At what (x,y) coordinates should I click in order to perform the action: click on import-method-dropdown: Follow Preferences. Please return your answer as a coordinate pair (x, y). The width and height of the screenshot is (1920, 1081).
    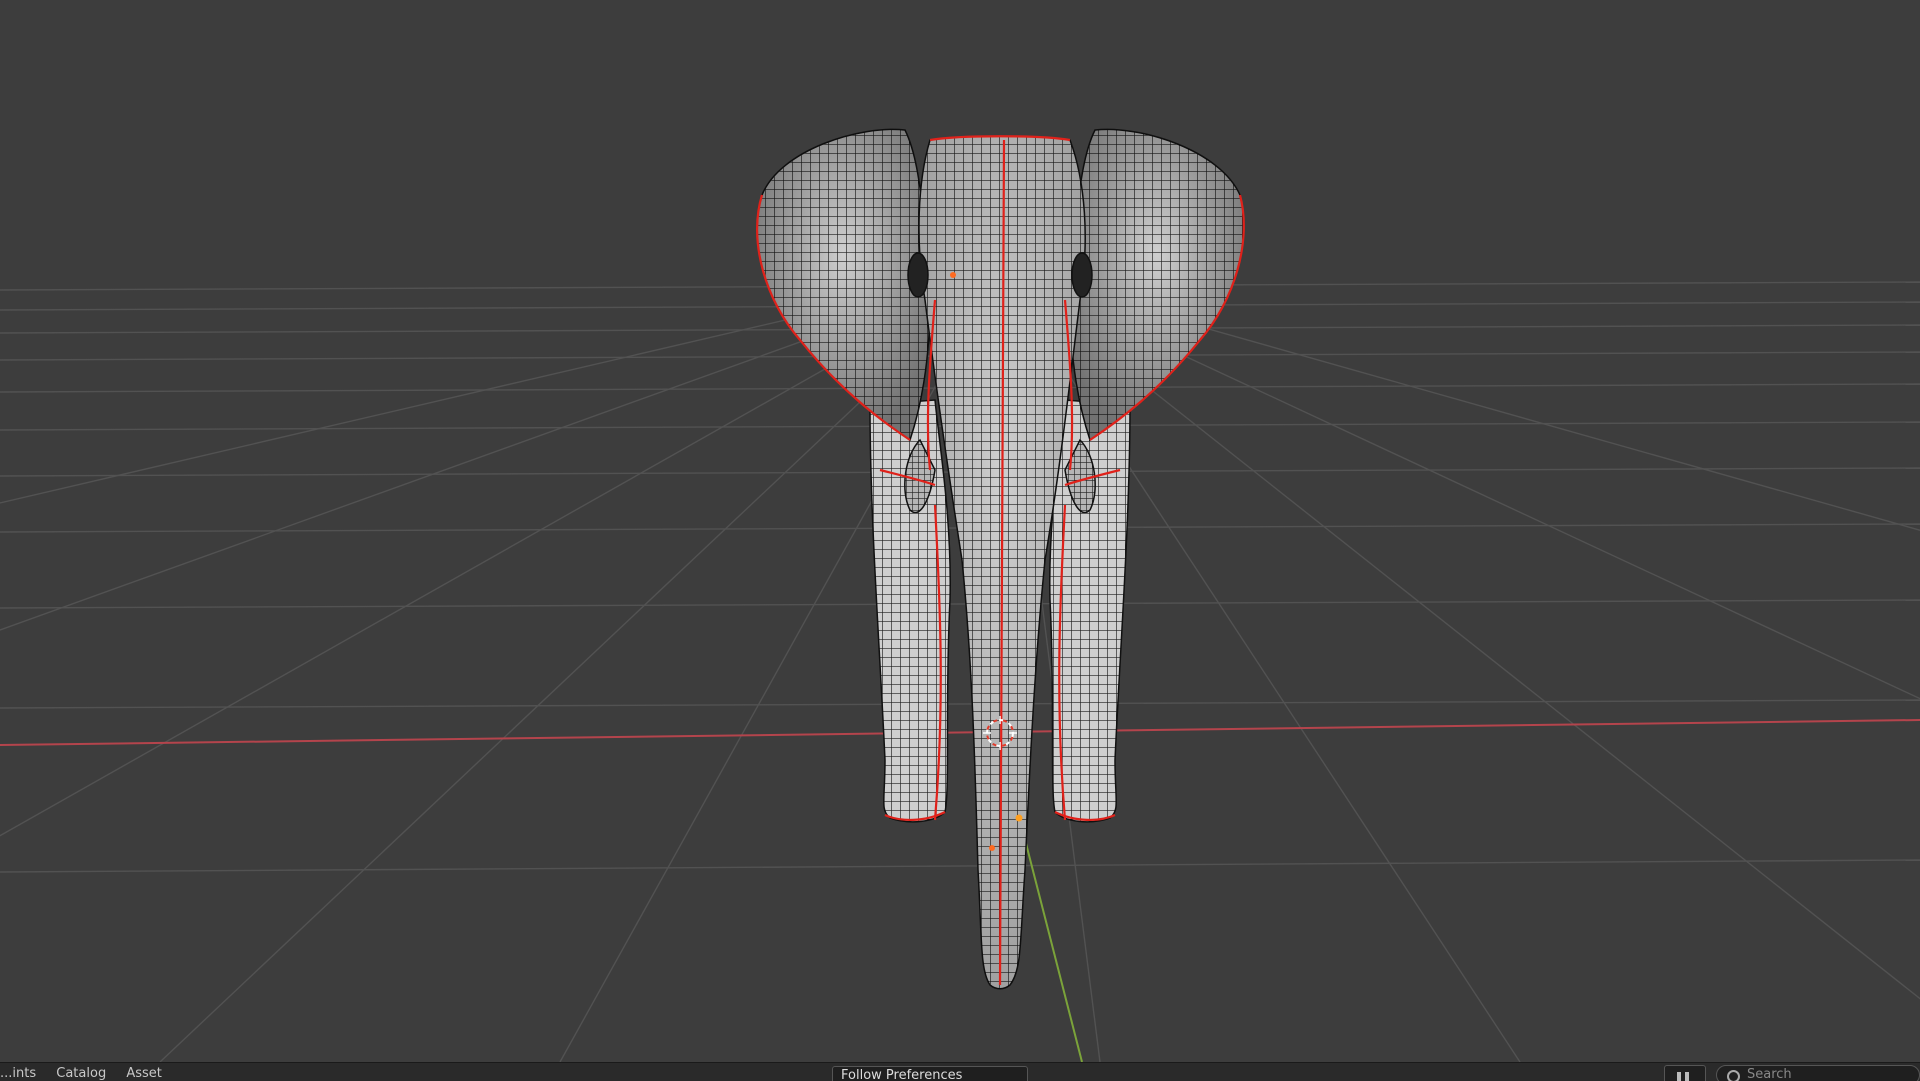
    Looking at the image, I should click on (930, 1073).